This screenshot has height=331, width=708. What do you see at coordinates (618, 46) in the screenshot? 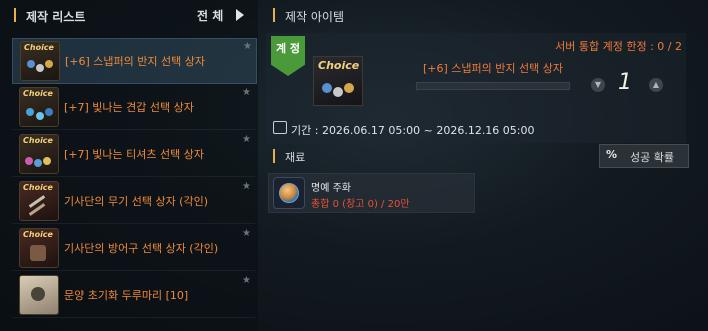
I see `server-limit-text: 서버 통합 계정 한정 : 0 / 2` at bounding box center [618, 46].